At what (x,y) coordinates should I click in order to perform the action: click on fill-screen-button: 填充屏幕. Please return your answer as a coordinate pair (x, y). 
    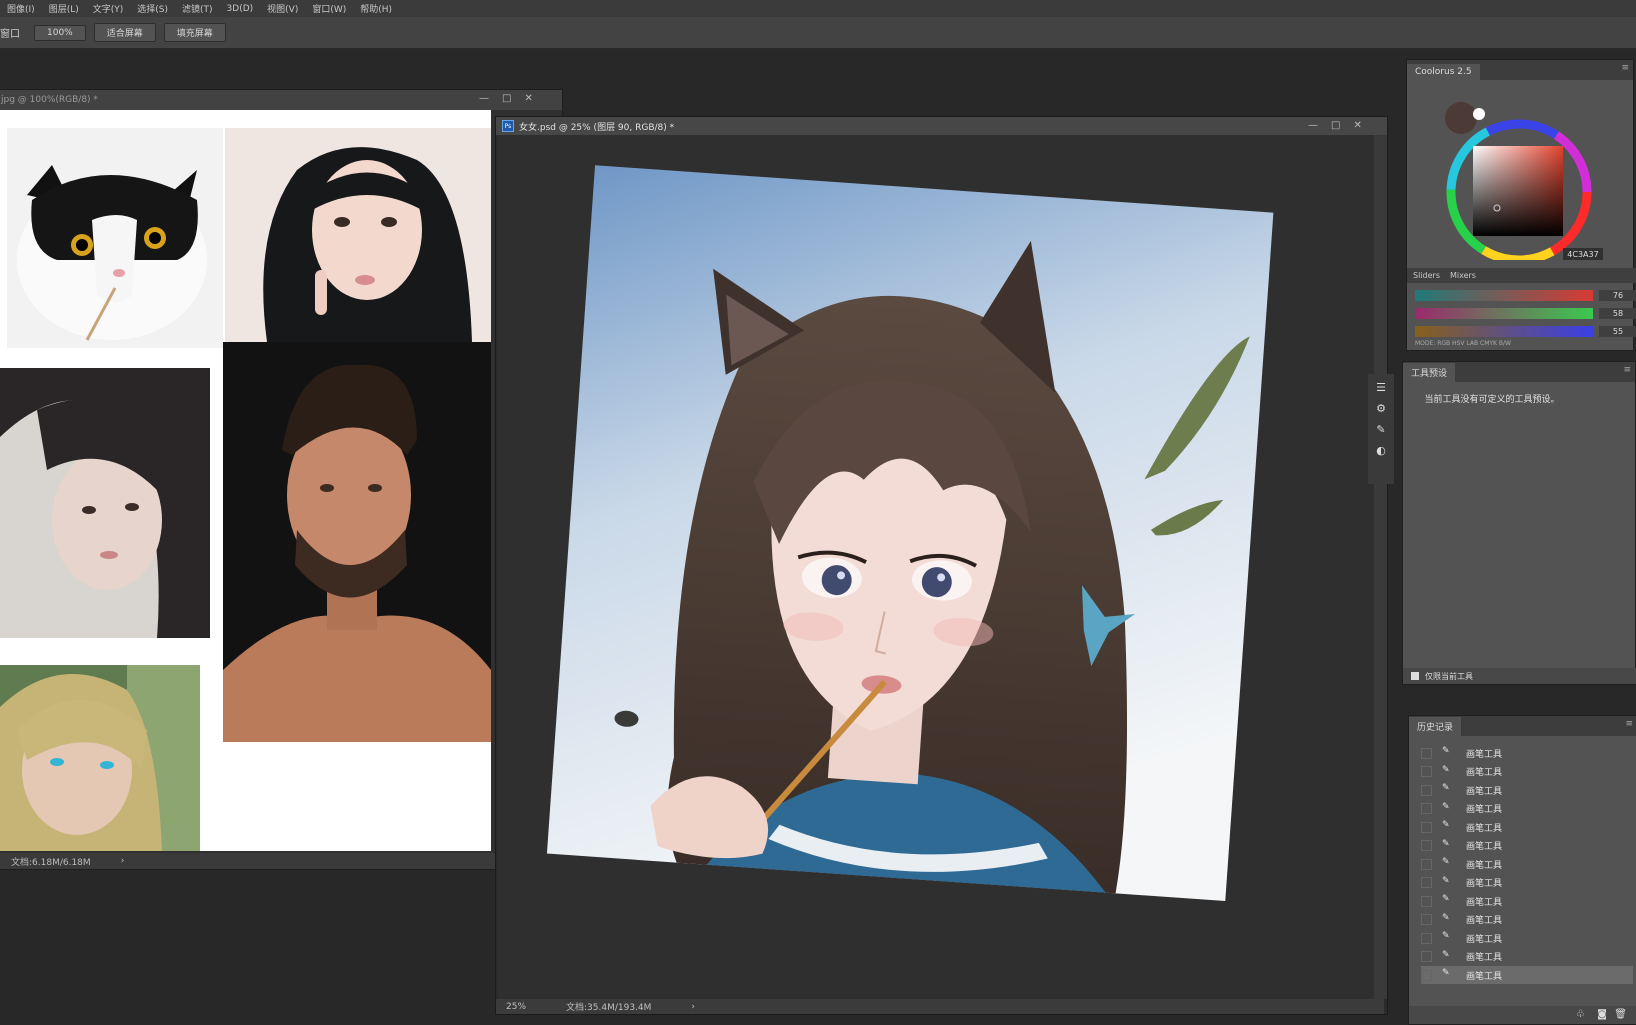
    Looking at the image, I should click on (194, 32).